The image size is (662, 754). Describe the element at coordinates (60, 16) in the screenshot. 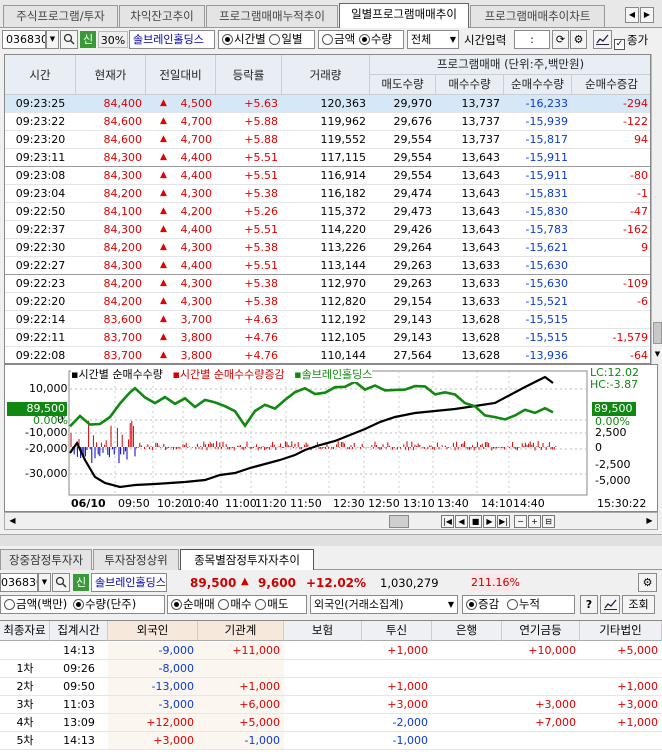

I see `tab-stock-program-investor: 주식프로그램/투자` at that location.